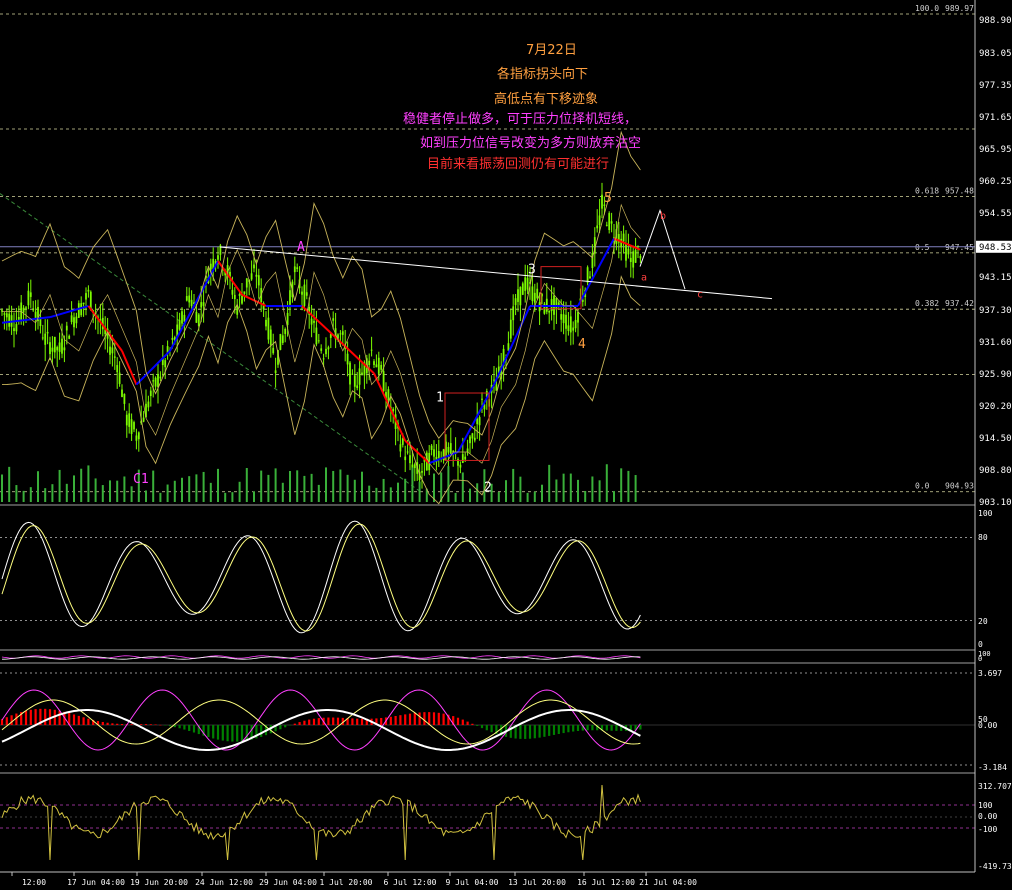 The width and height of the screenshot is (1012, 890). What do you see at coordinates (992, 767) in the screenshot?
I see `macd-tick-label: -3.184` at bounding box center [992, 767].